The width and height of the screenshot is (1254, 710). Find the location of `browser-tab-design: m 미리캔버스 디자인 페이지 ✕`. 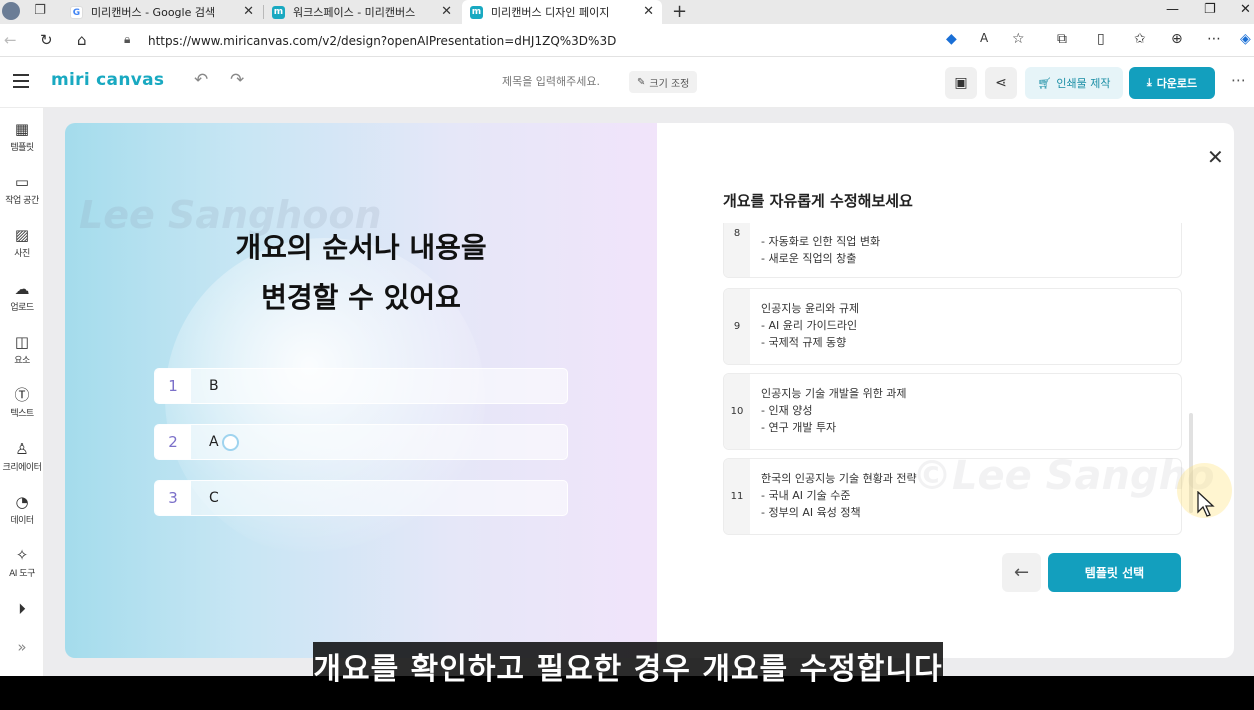

browser-tab-design: m 미리캔버스 디자인 페이지 ✕ is located at coordinates (562, 12).